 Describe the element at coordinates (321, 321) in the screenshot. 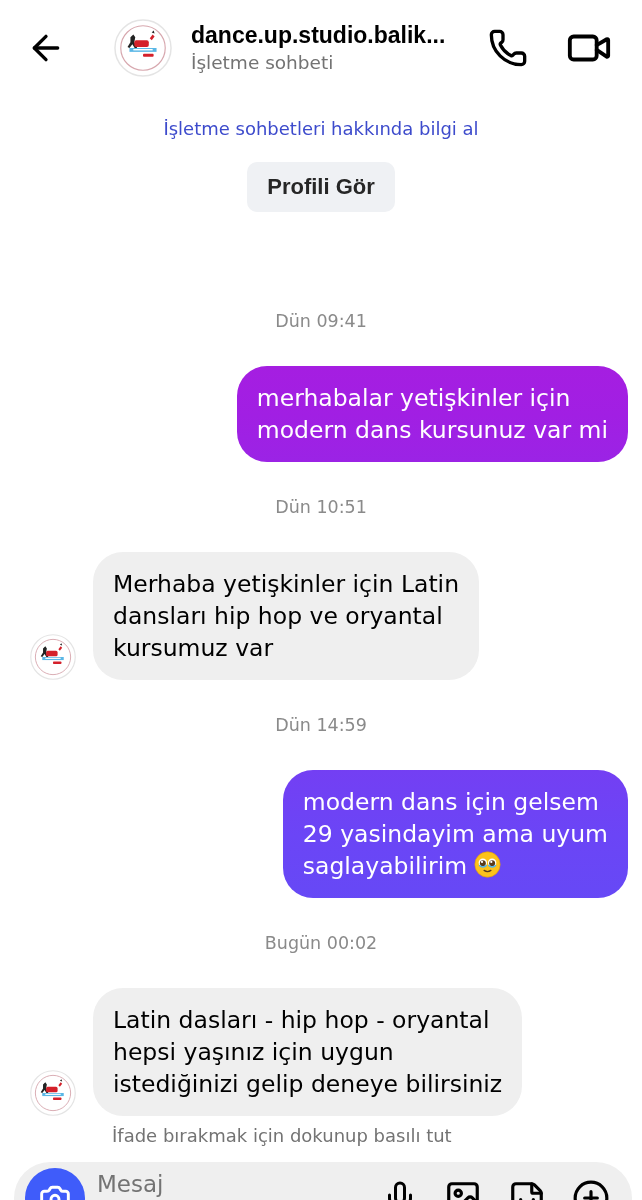

I see `message-timestamp: Dün 09:41` at that location.